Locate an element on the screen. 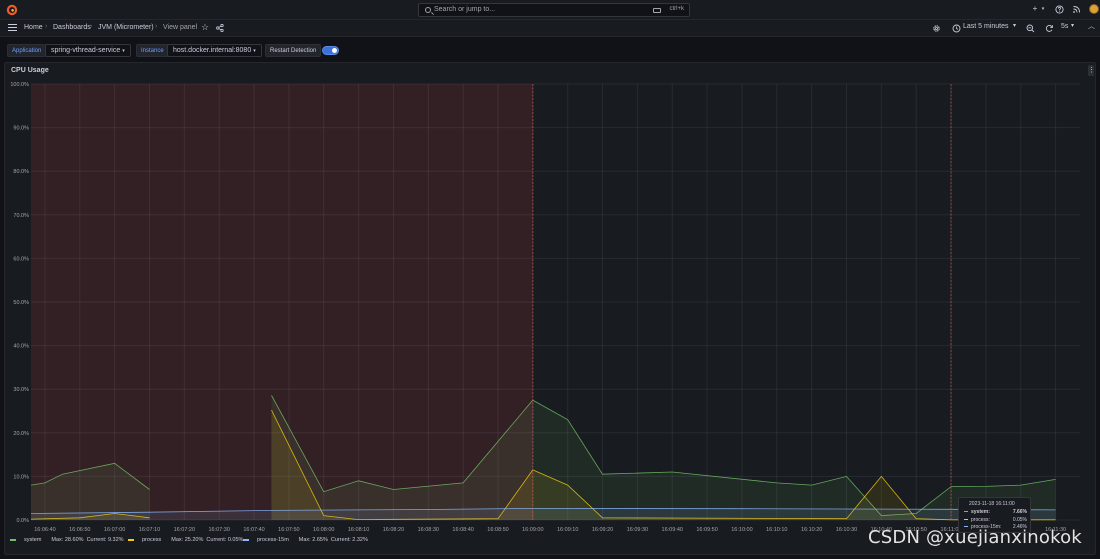 This screenshot has width=1100, height=559. legend-item-process-15m: process-15m Max: 2.65% Current: 2.32% is located at coordinates (305, 540).